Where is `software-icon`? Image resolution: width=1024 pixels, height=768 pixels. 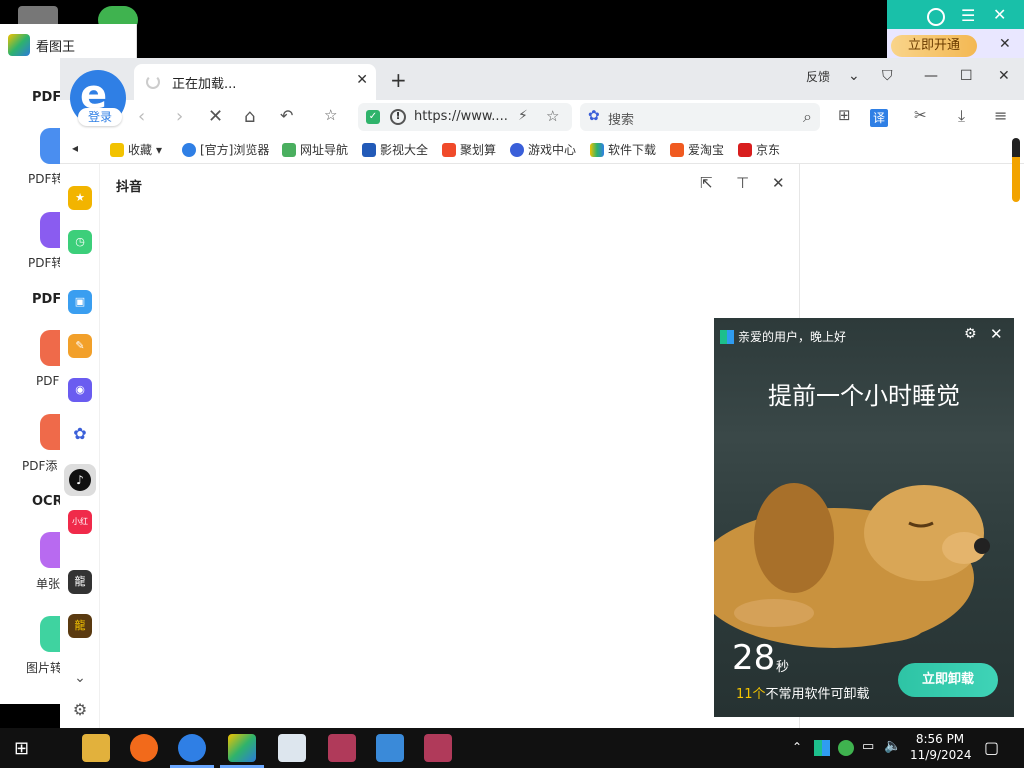 software-icon is located at coordinates (597, 149).